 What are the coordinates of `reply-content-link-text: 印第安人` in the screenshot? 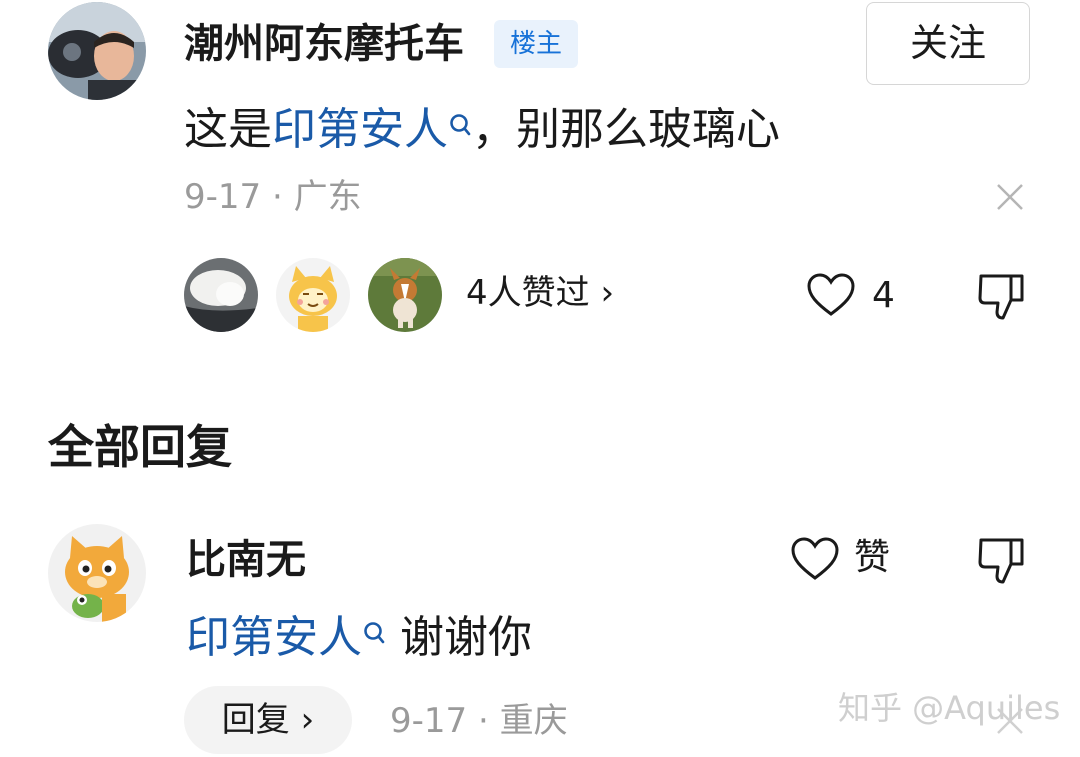 It's located at (274, 637).